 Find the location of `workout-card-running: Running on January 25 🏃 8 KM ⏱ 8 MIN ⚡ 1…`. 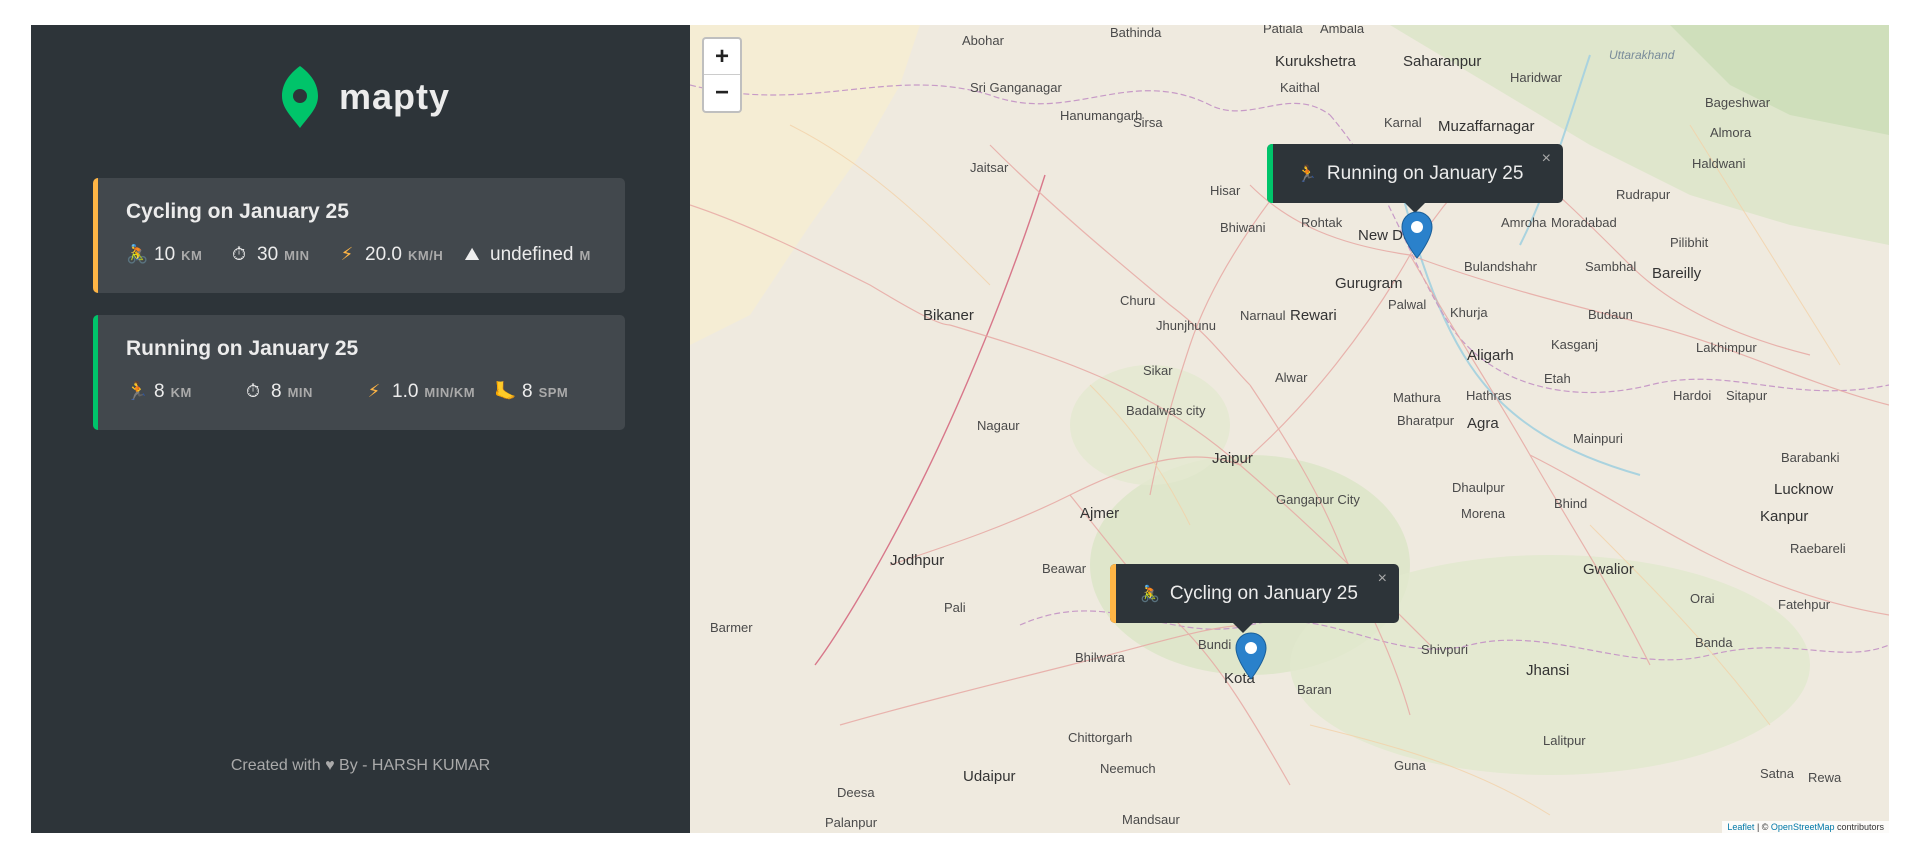

workout-card-running: Running on January 25 🏃 8 KM ⏱ 8 MIN ⚡ 1… is located at coordinates (359, 372).